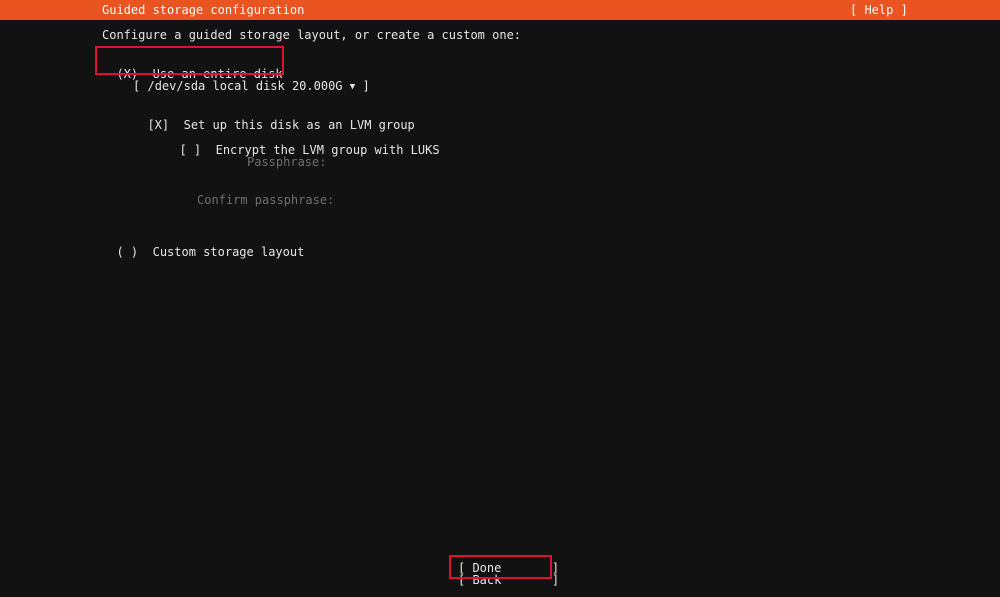  Describe the element at coordinates (266, 200) in the screenshot. I see `confirm-passphrase-label: Confirm passphrase:` at that location.